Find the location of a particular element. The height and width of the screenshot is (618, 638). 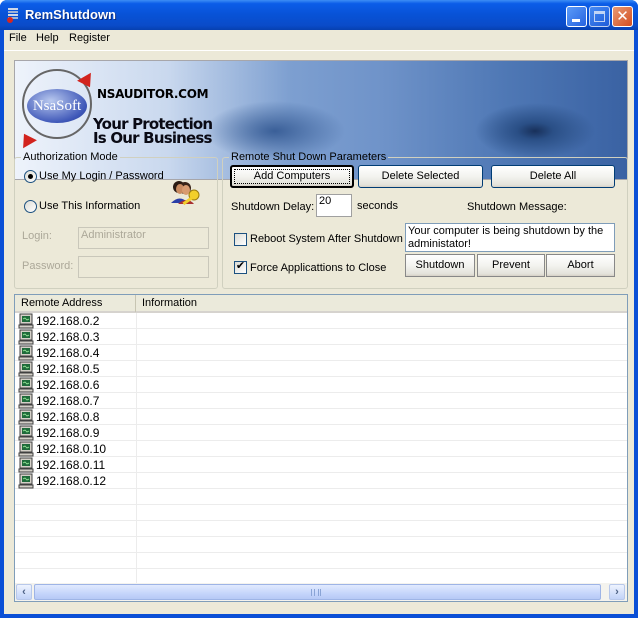

remote-address: 192.168.0.3 is located at coordinates (68, 337).